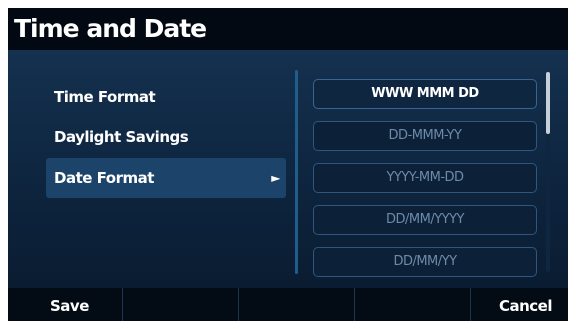  I want to click on scrollbar-thumb, so click(548, 103).